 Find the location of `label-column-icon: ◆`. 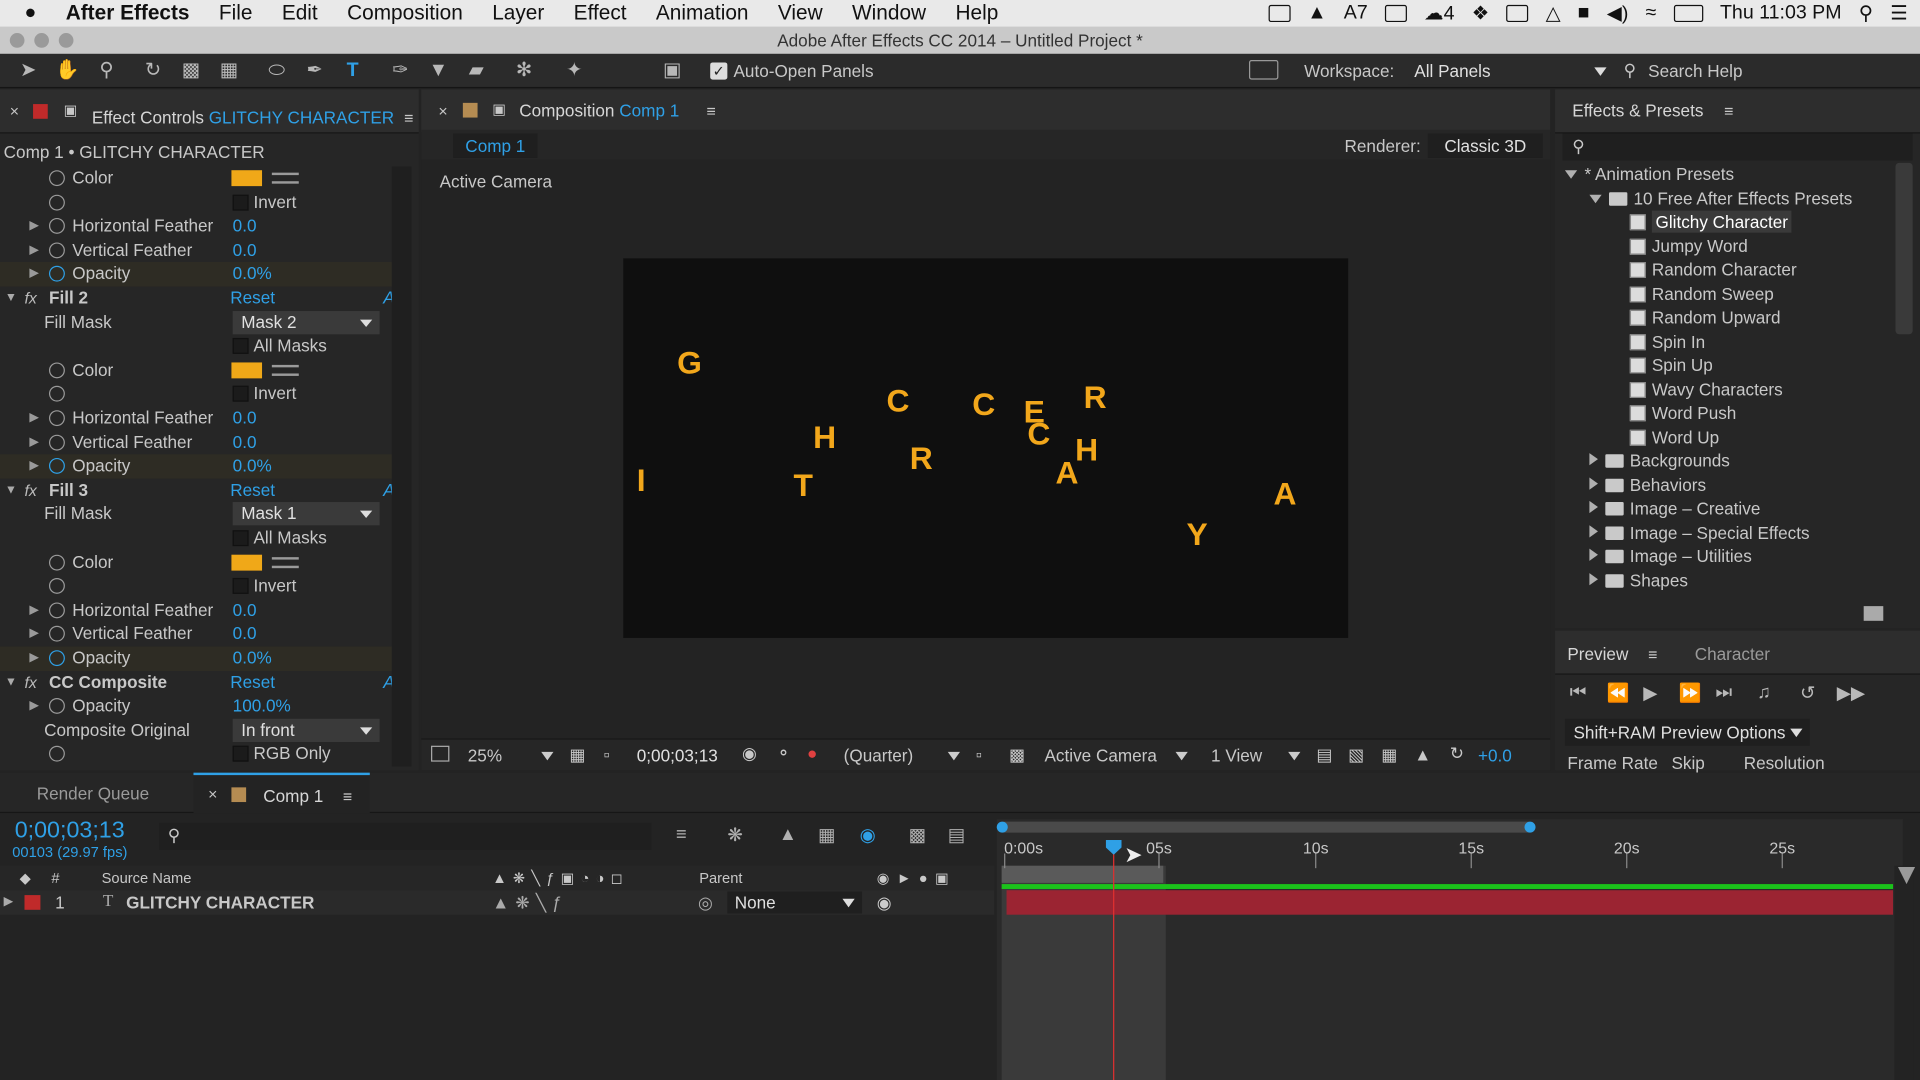

label-column-icon: ◆ is located at coordinates (25, 878).